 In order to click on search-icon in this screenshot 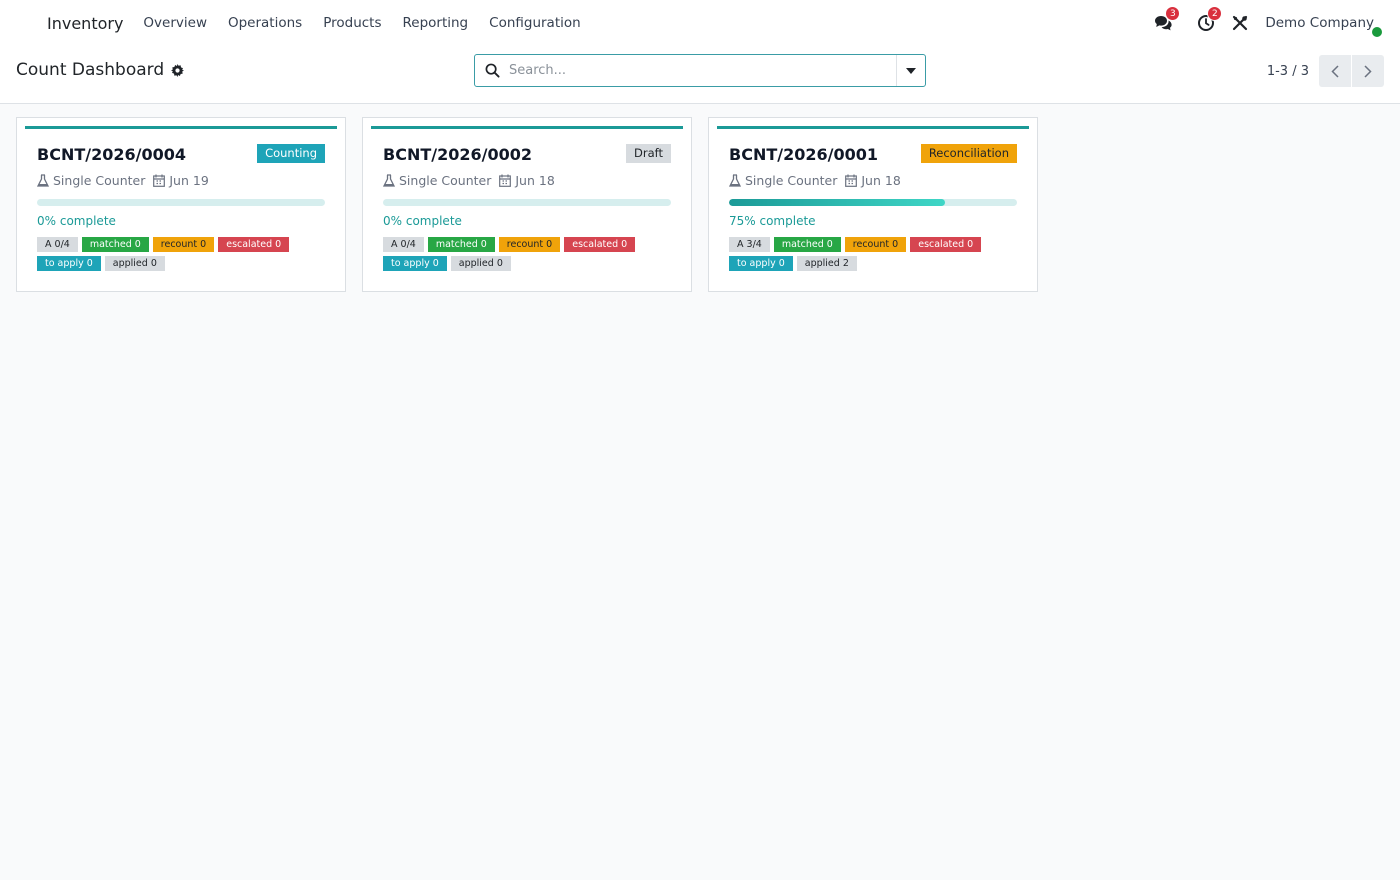, I will do `click(492, 70)`.